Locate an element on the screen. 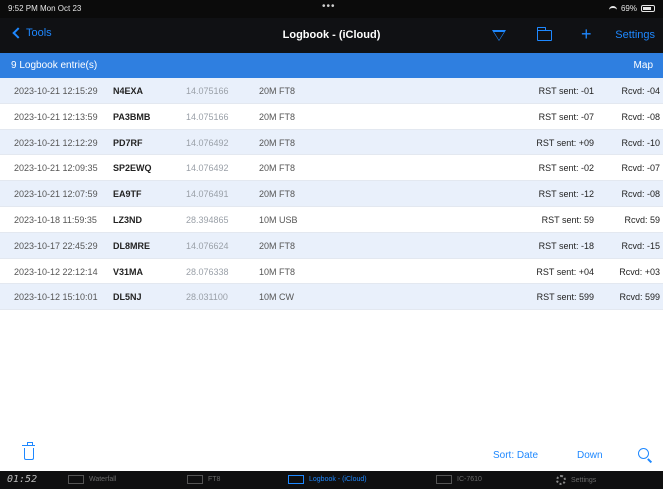  gear-icon is located at coordinates (561, 480).